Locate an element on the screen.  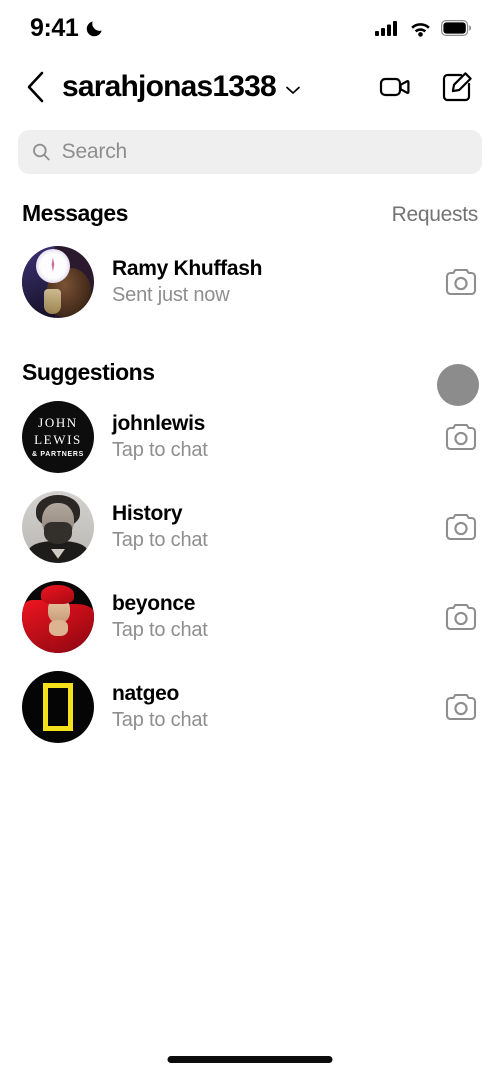
screen-header: sarahjonas1338 is located at coordinates (250, 87).